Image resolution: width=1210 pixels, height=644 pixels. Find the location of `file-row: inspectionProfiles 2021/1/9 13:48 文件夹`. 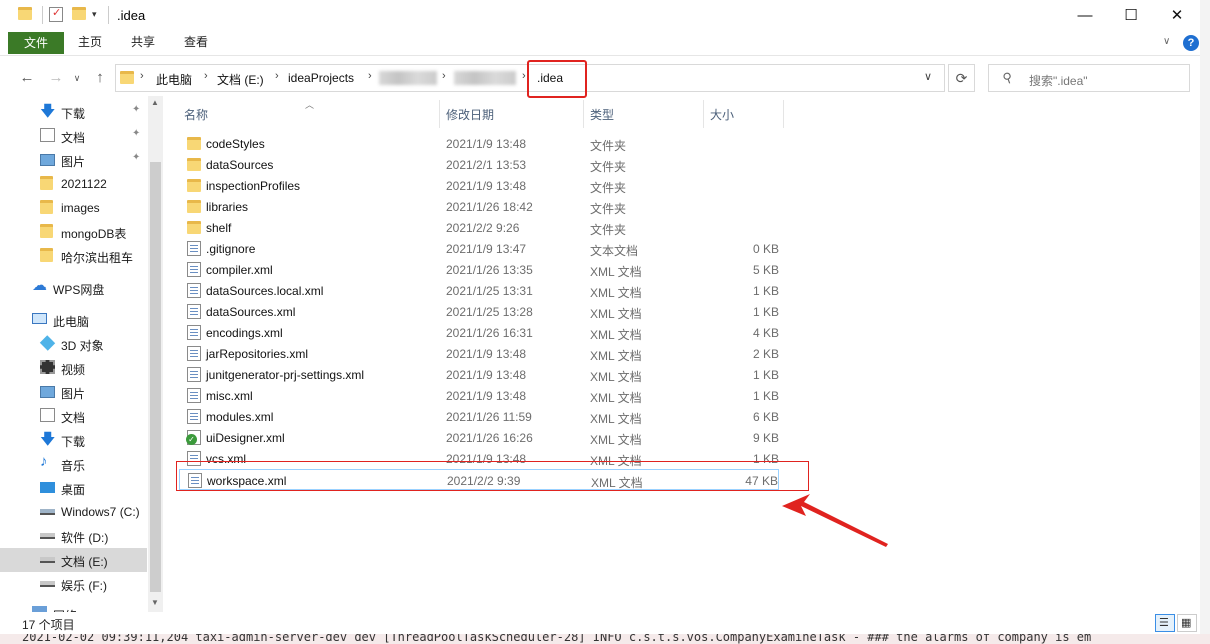

file-row: inspectionProfiles 2021/1/9 13:48 文件夹 is located at coordinates (479, 185).